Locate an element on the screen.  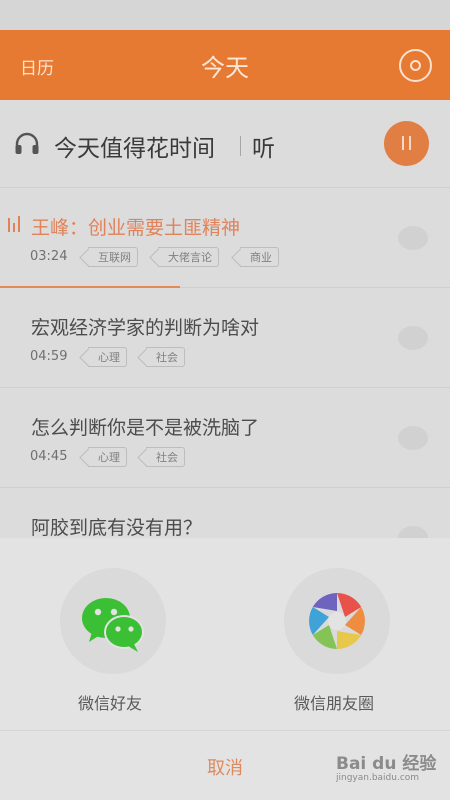
baidu-jingyan-watermark: Bai du 经验 jingyan.baidu.com is located at coordinates (391, 769).